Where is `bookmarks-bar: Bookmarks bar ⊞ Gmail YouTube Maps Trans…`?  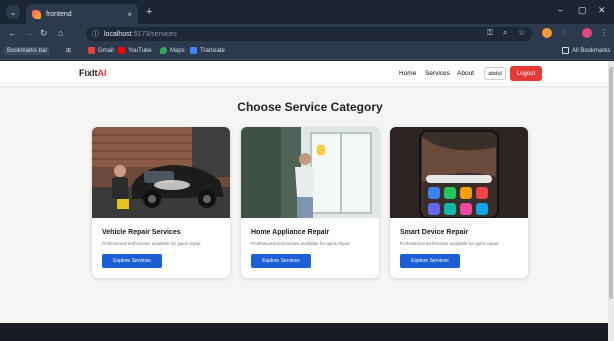
bookmarks-bar: Bookmarks bar ⊞ Gmail YouTube Maps Trans… is located at coordinates (307, 52).